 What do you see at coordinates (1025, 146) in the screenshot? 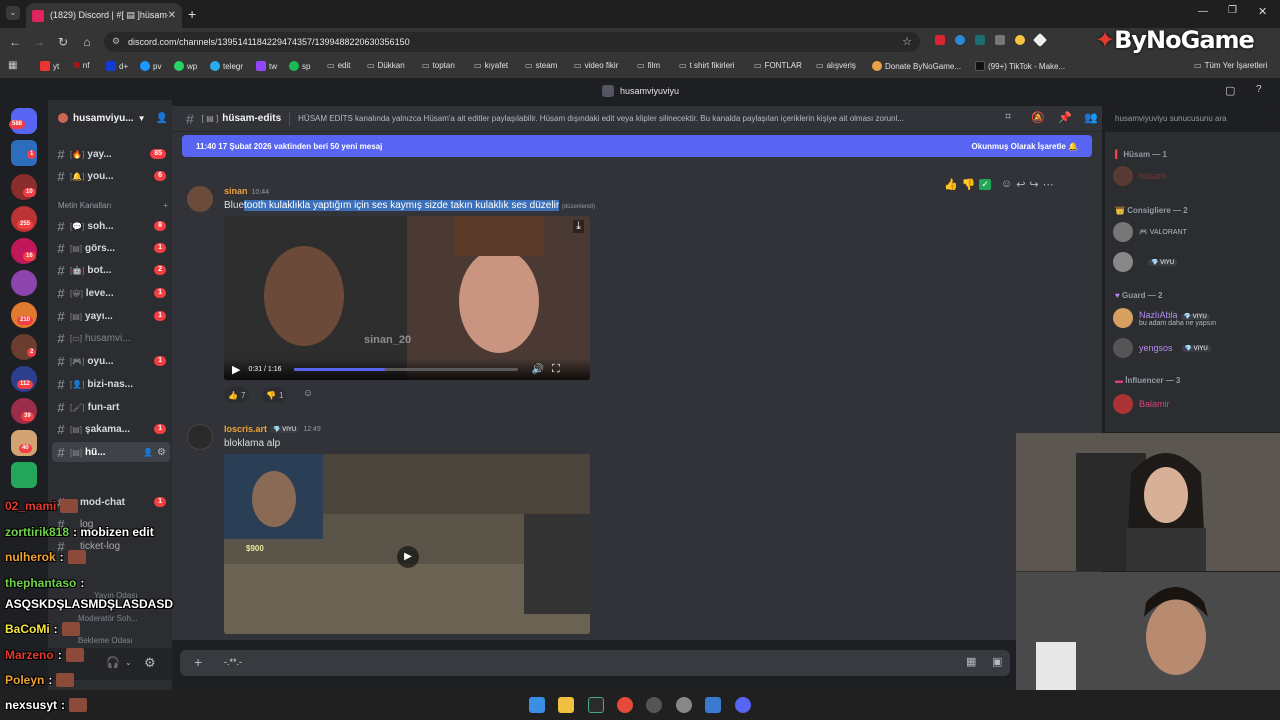
I see `mark-as-read-button: Okunmuş Olarak İşaretle 🔔` at bounding box center [1025, 146].